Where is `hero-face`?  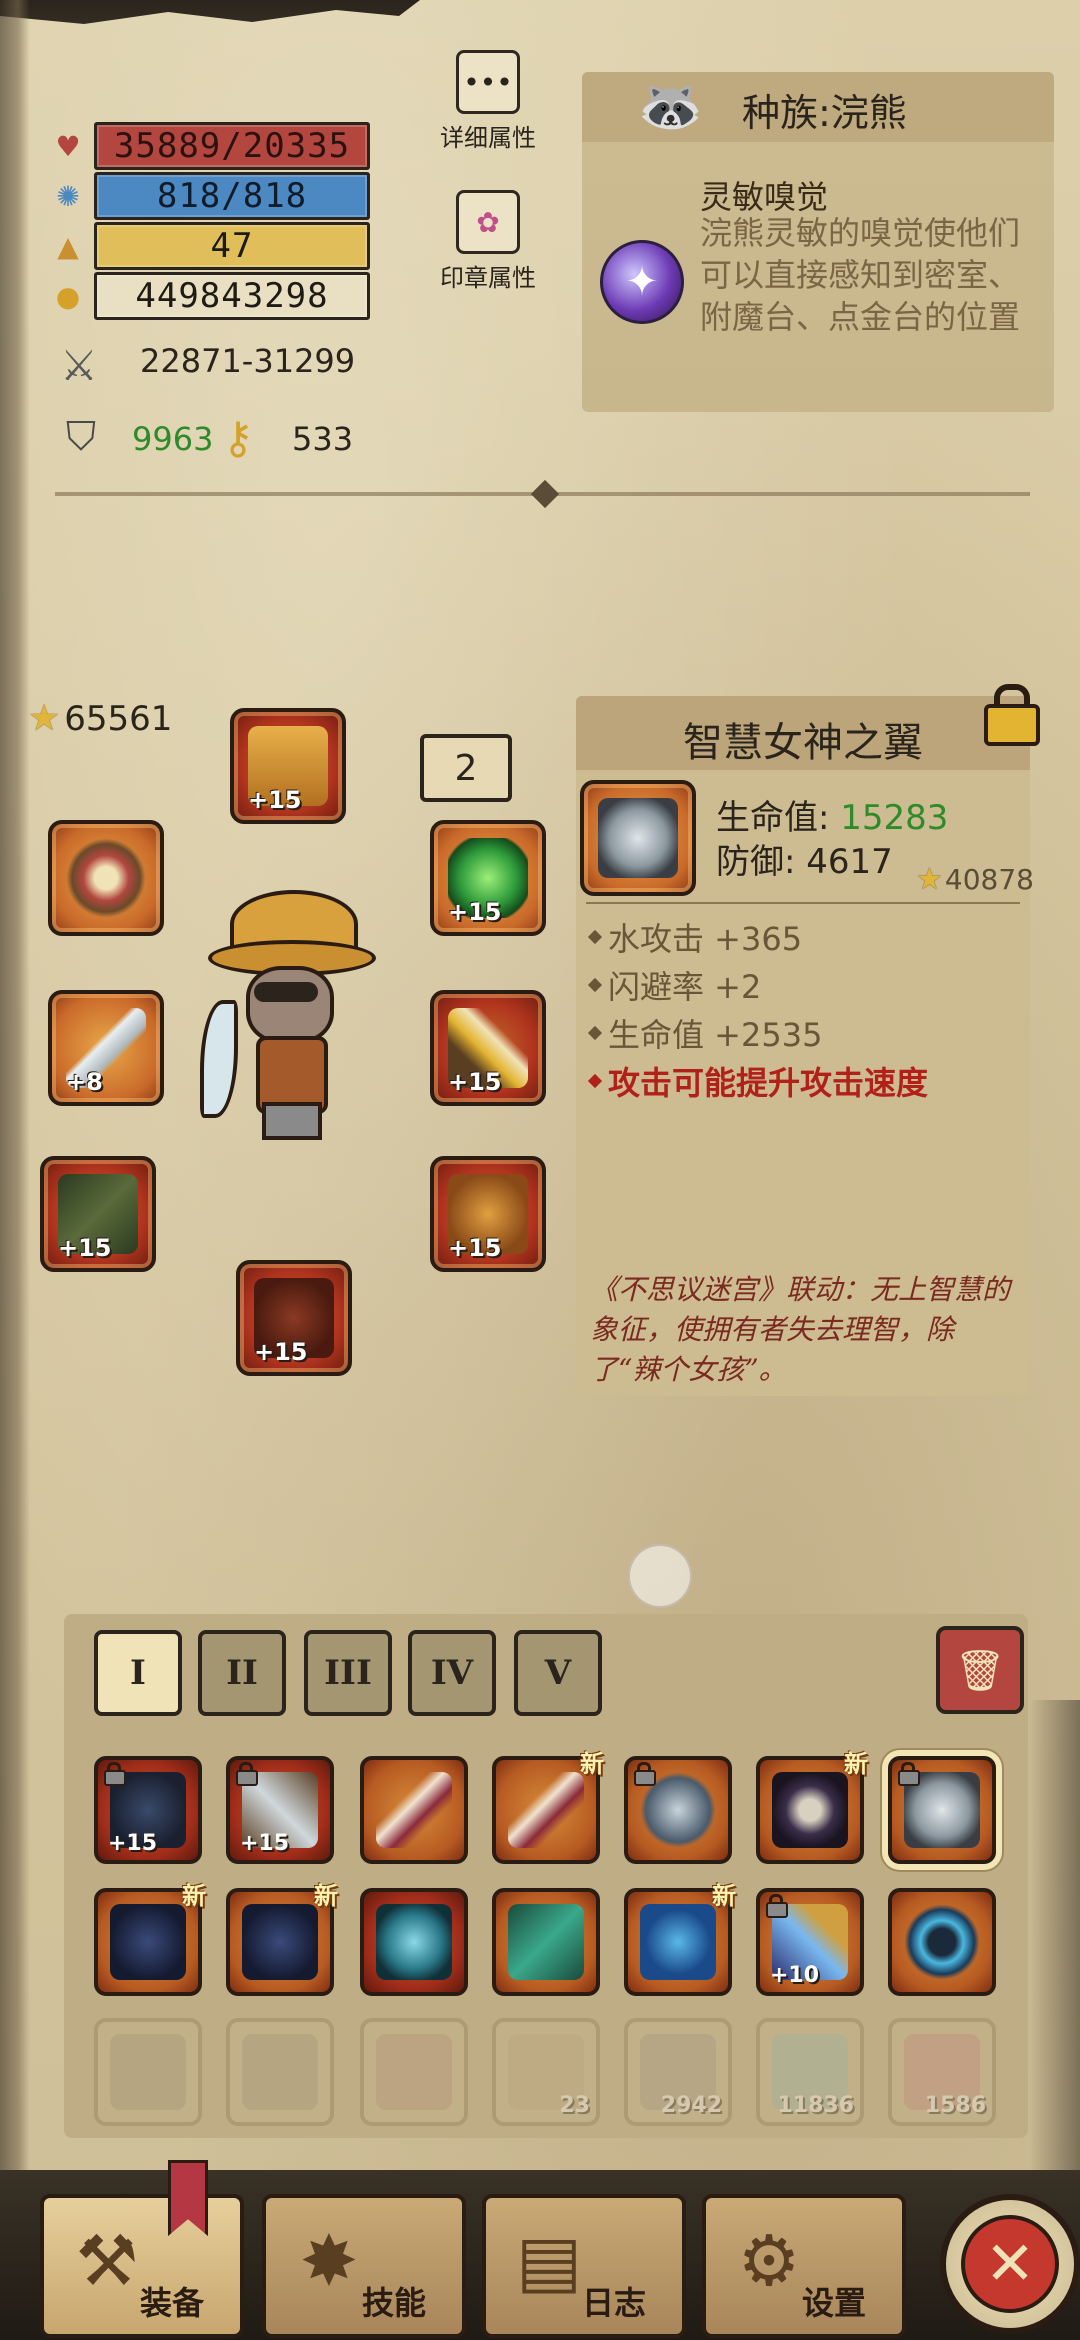 hero-face is located at coordinates (290, 1005).